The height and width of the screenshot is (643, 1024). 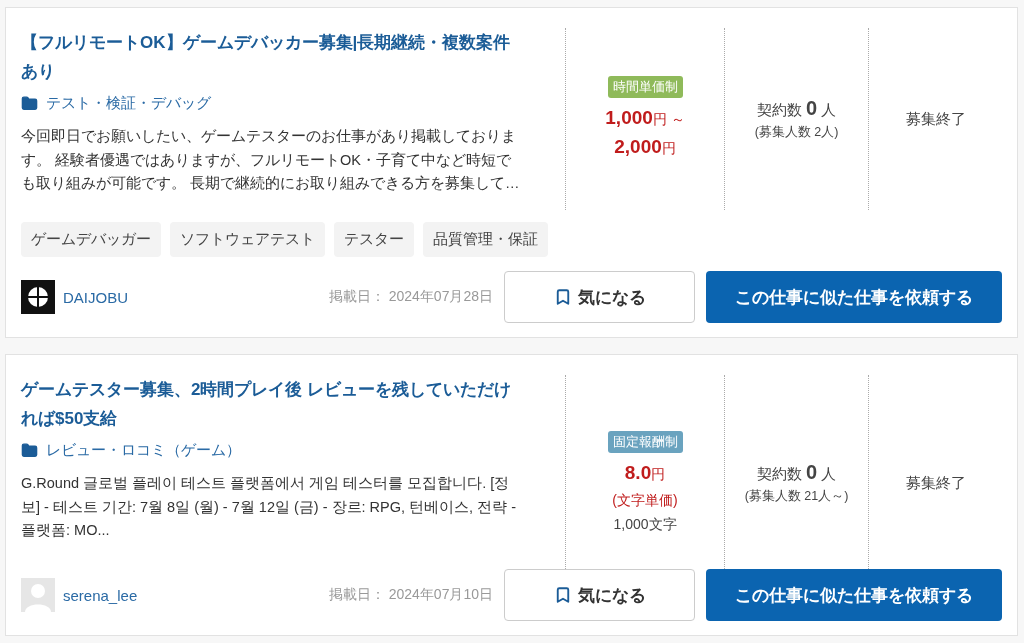 What do you see at coordinates (100, 595) in the screenshot?
I see `client-name: serena_lee` at bounding box center [100, 595].